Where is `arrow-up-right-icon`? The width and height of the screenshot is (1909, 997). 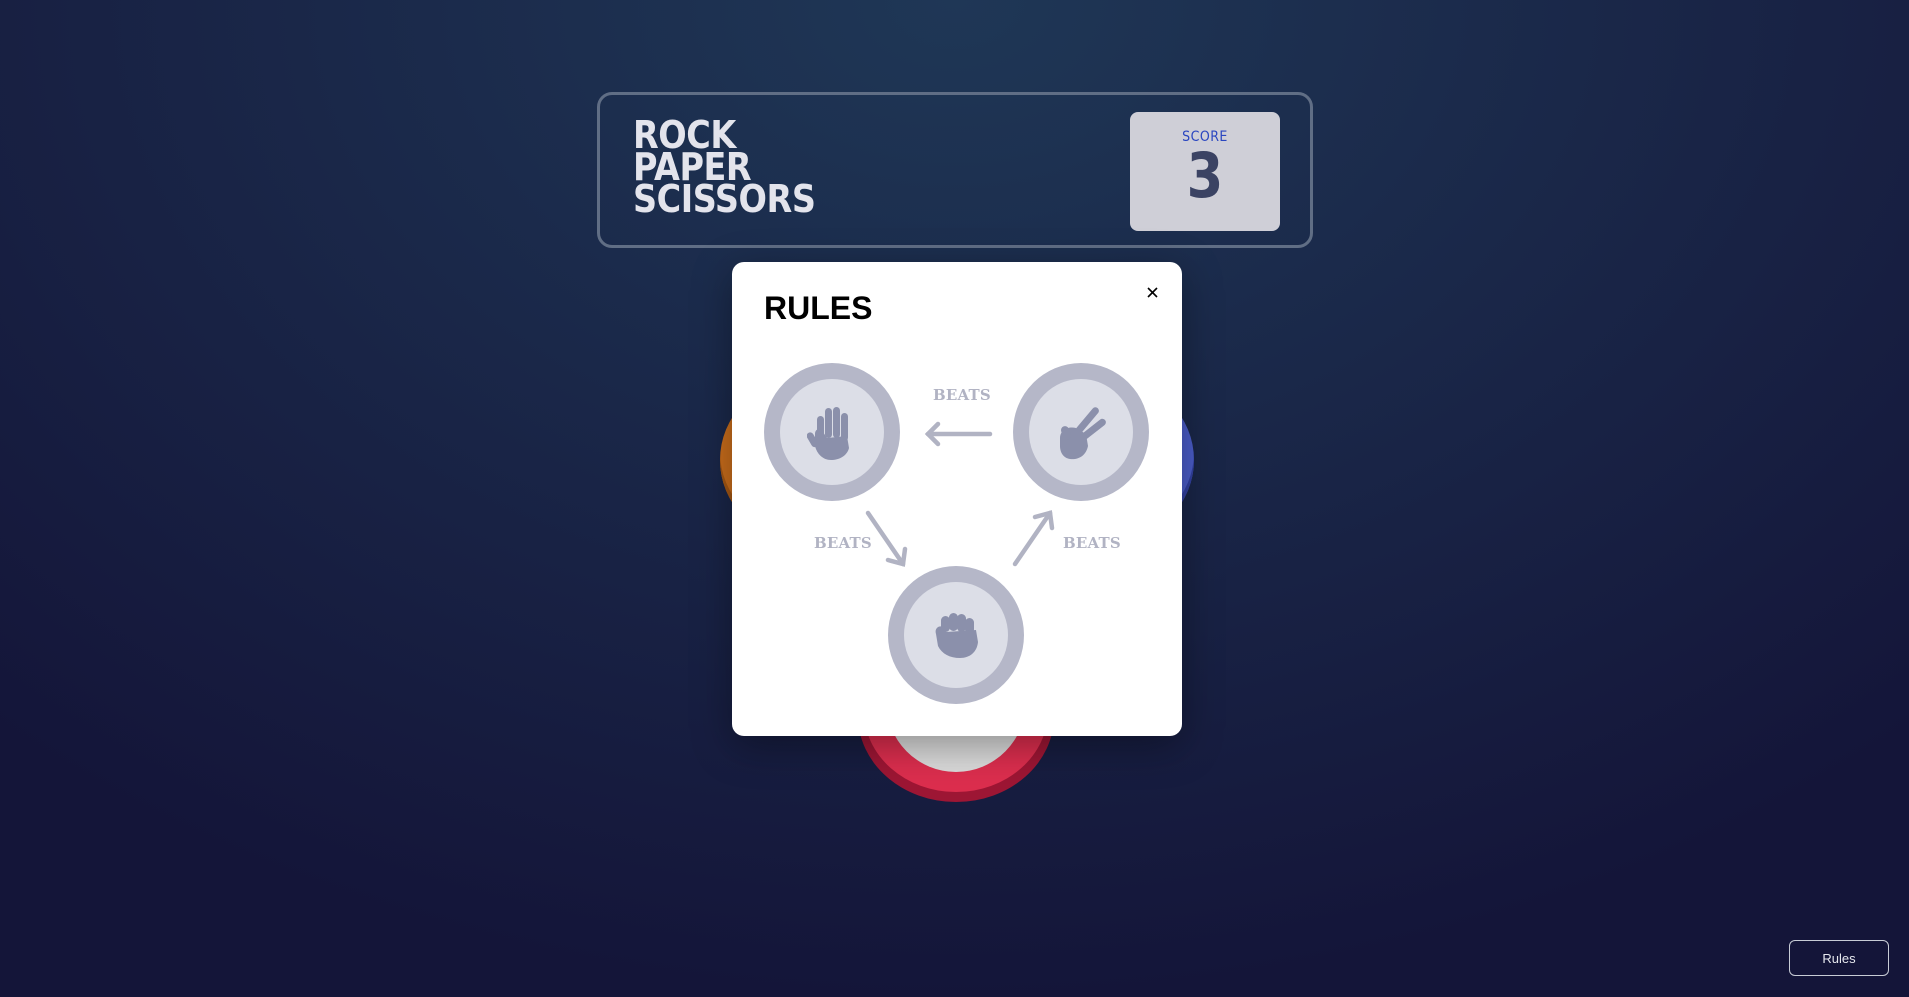
arrow-up-right-icon is located at coordinates (1033, 538).